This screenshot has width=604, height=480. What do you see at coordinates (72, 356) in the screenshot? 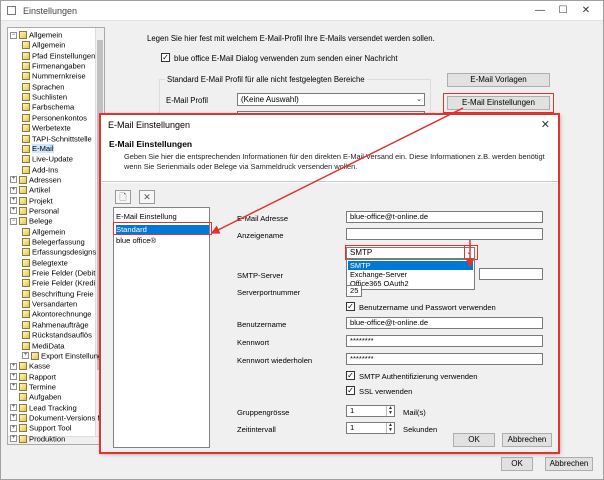
I see `tree-item-label: Export Einstellung` at bounding box center [72, 356].